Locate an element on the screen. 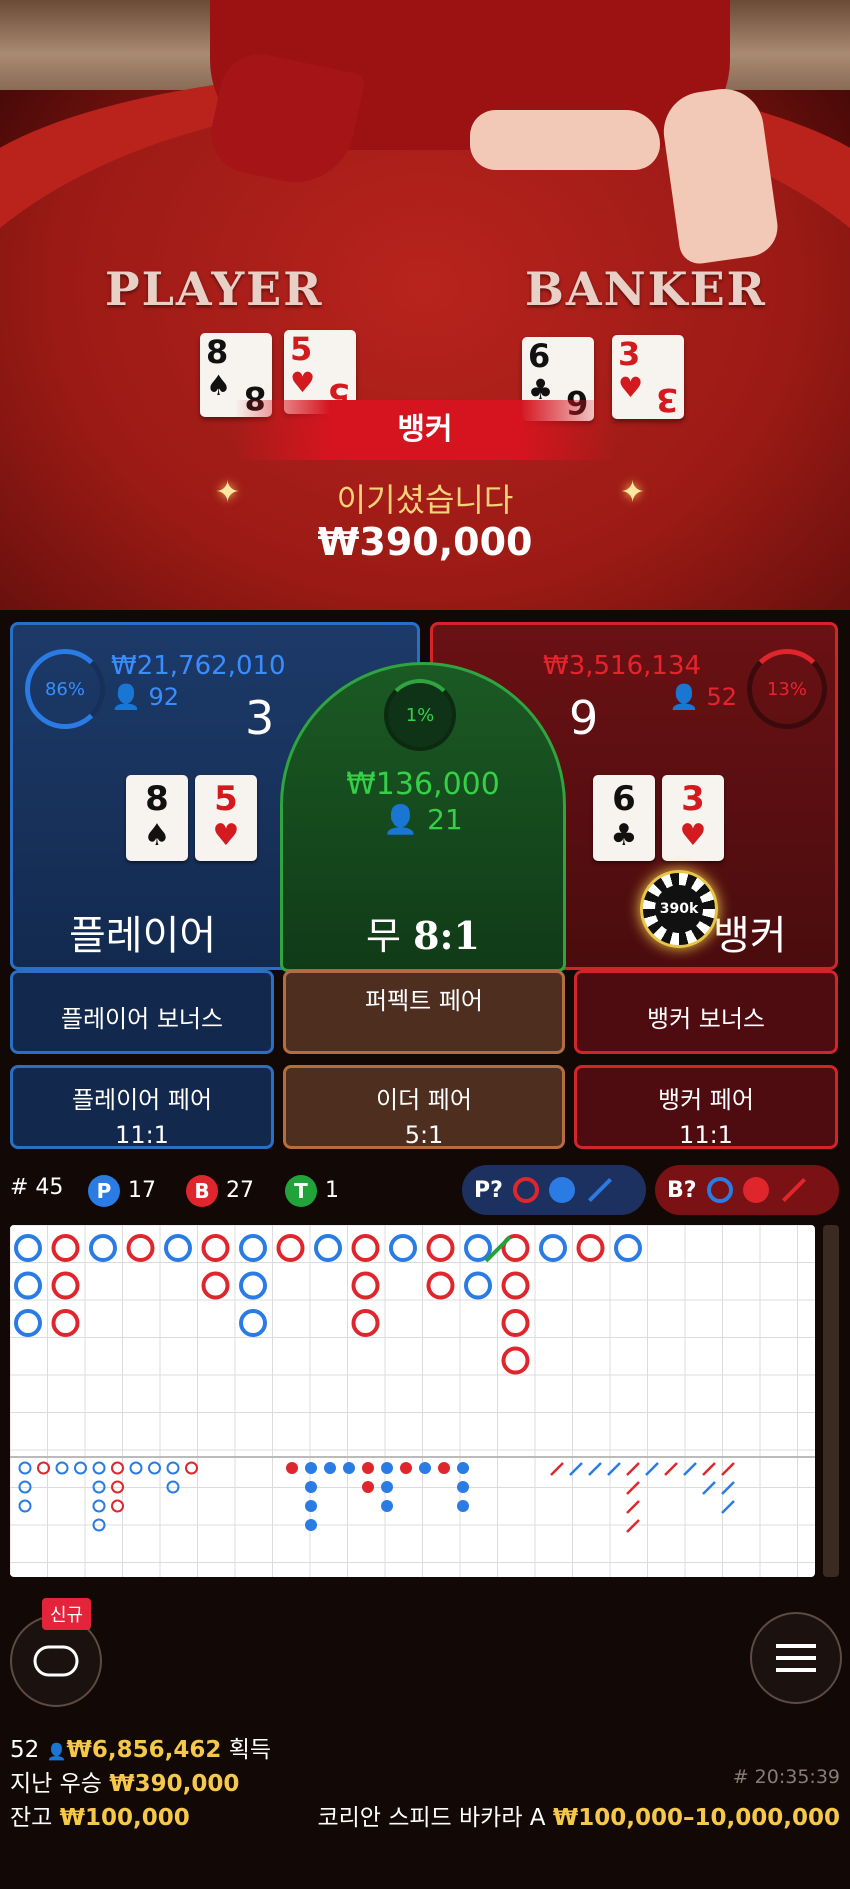  either-pair-odds: 5:1 is located at coordinates (424, 1135).